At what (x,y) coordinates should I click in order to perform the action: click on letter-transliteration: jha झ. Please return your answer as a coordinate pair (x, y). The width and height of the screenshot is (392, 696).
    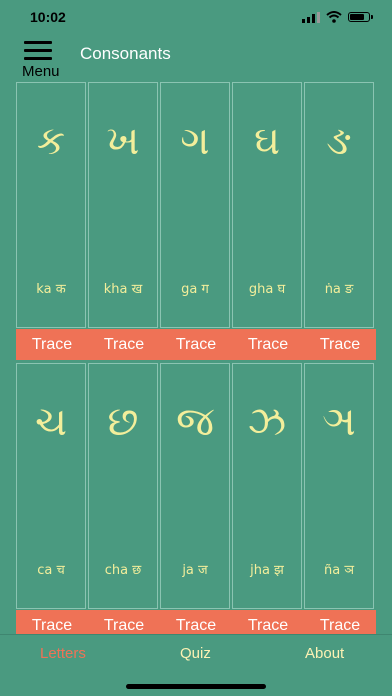
    Looking at the image, I should click on (267, 570).